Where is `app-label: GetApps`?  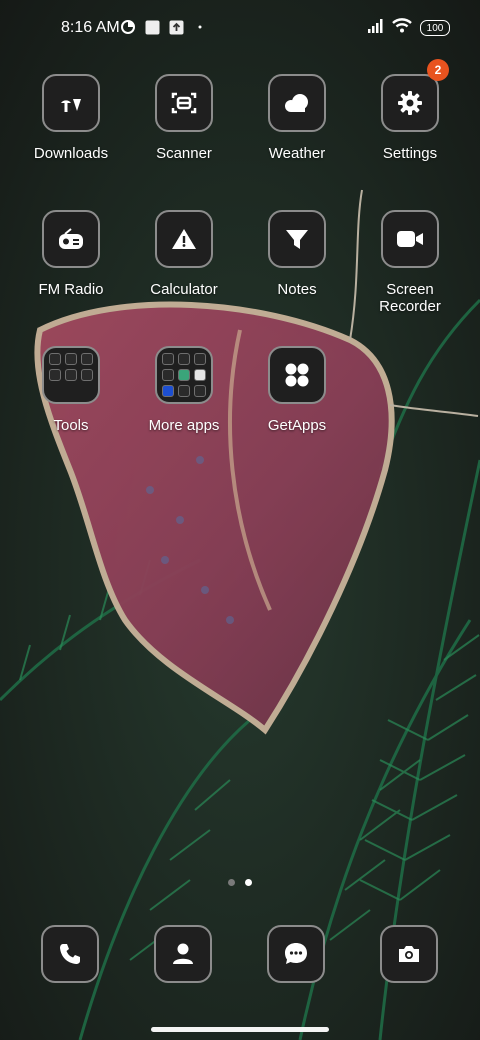 app-label: GetApps is located at coordinates (297, 425).